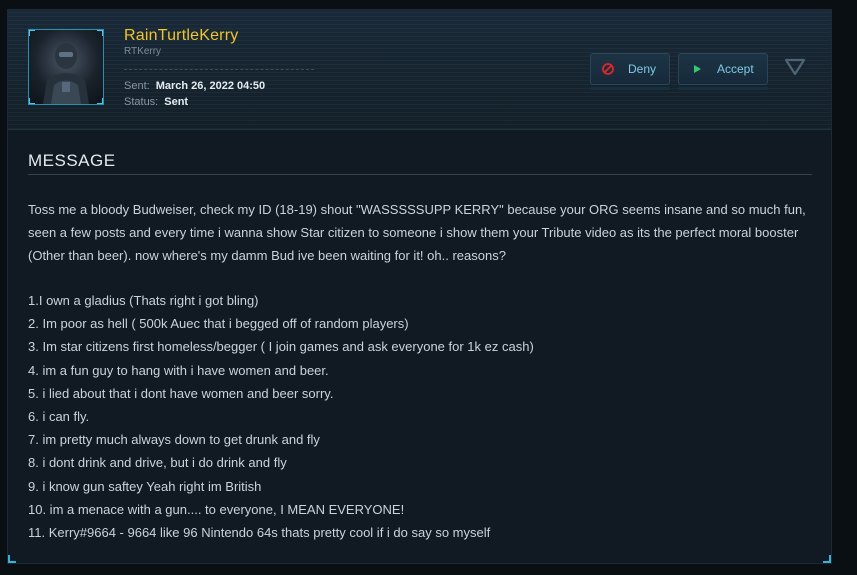 The image size is (857, 575). What do you see at coordinates (141, 102) in the screenshot?
I see `status-label: Status:` at bounding box center [141, 102].